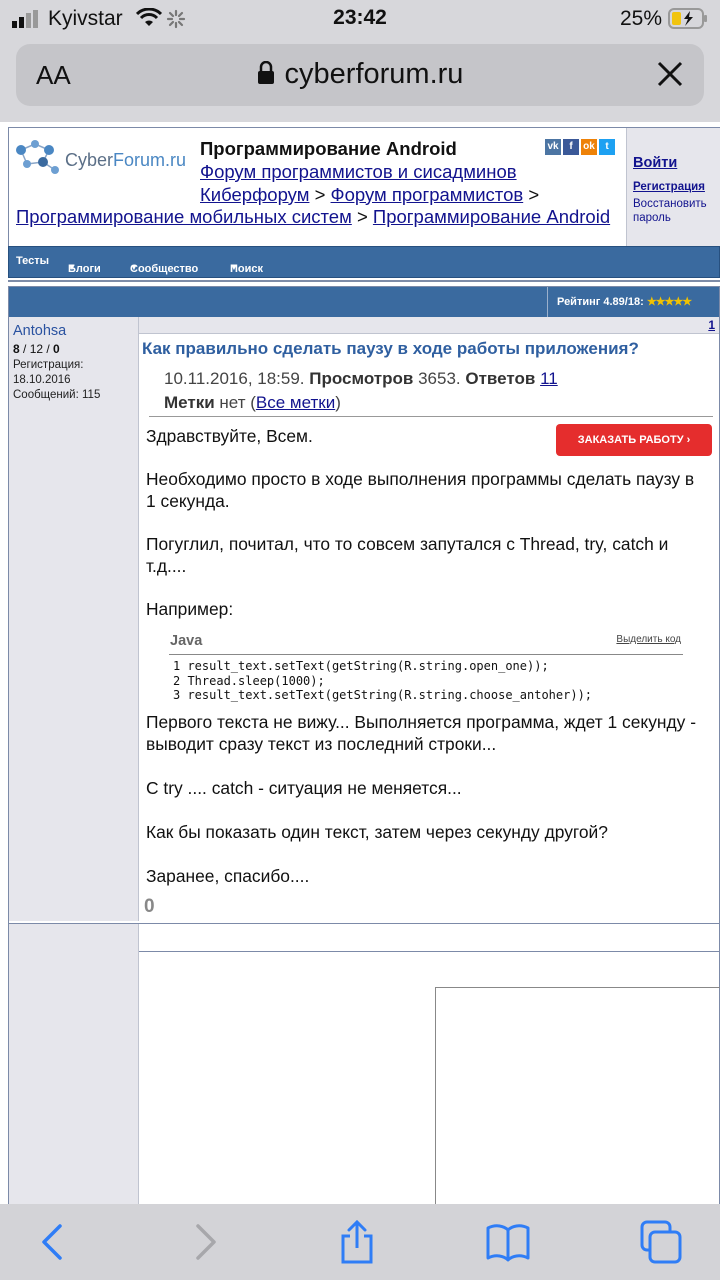 Image resolution: width=720 pixels, height=1280 pixels. Describe the element at coordinates (149, 907) in the screenshot. I see `like-count: 0` at that location.